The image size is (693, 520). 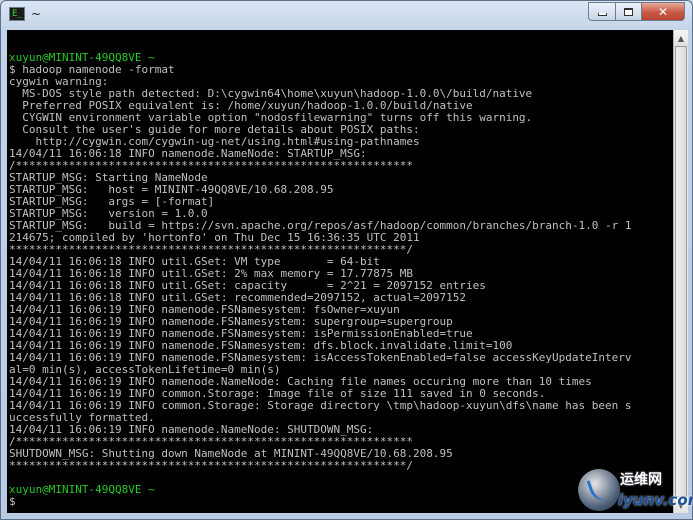 I want to click on minimize-icon, so click(x=602, y=14).